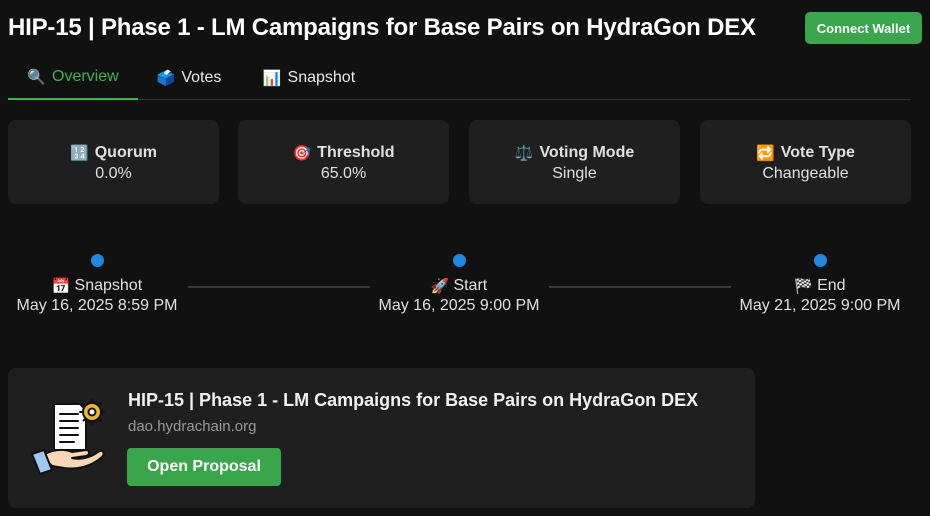 This screenshot has height=516, width=930. Describe the element at coordinates (470, 285) in the screenshot. I see `timeline-label: Start` at that location.